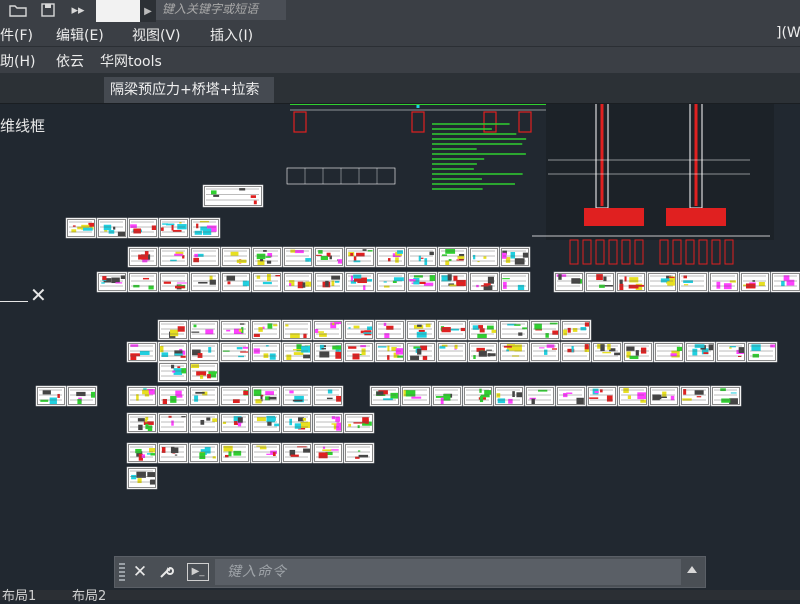 Image resolution: width=800 pixels, height=604 pixels. Describe the element at coordinates (400, 11) in the screenshot. I see `quick-access-toolbar: ▸▸ ▶ 键入关键字或短语` at that location.